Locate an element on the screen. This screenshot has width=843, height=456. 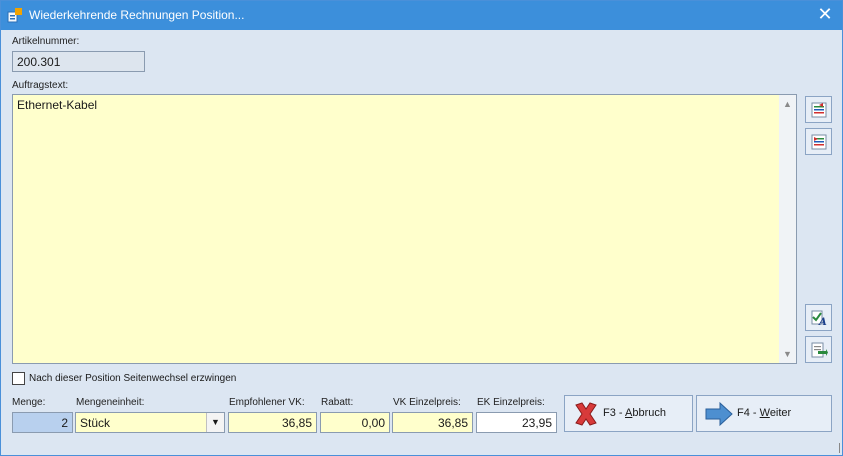
export-icon is located at coordinates (819, 350).